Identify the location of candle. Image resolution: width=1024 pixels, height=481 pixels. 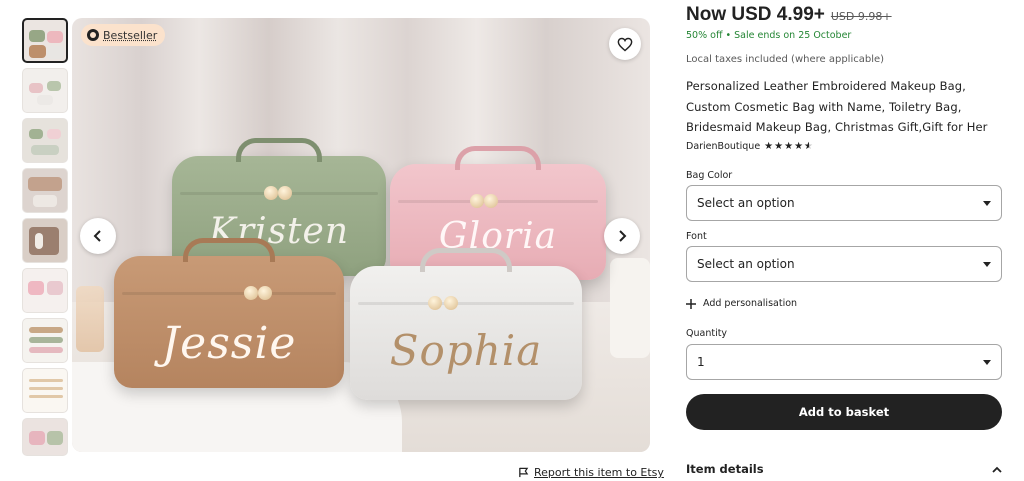
(630, 308).